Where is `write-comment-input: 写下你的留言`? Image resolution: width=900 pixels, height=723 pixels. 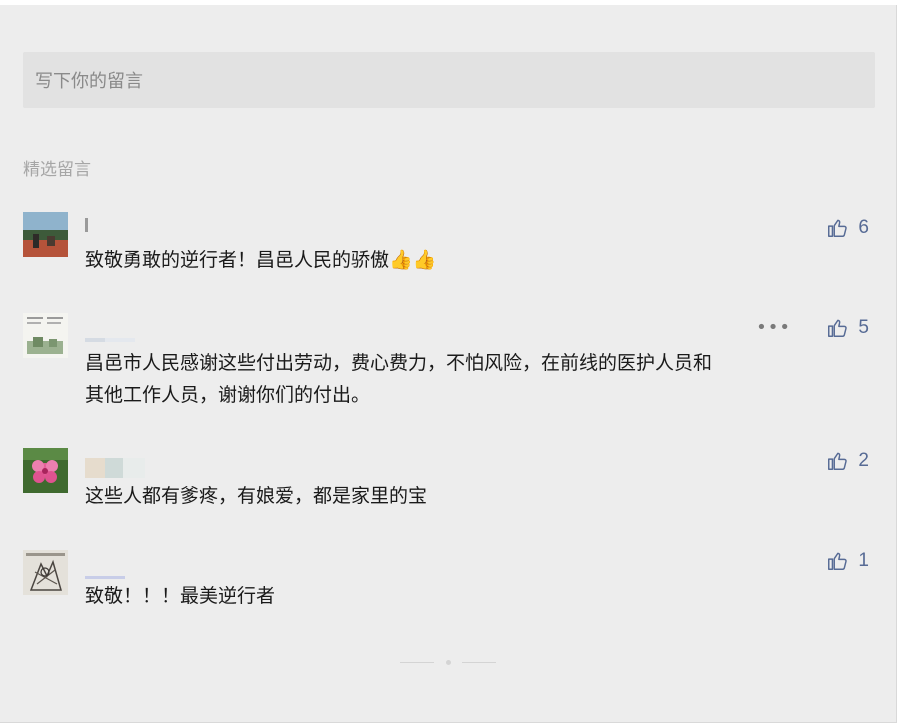
write-comment-input: 写下你的留言 is located at coordinates (449, 80).